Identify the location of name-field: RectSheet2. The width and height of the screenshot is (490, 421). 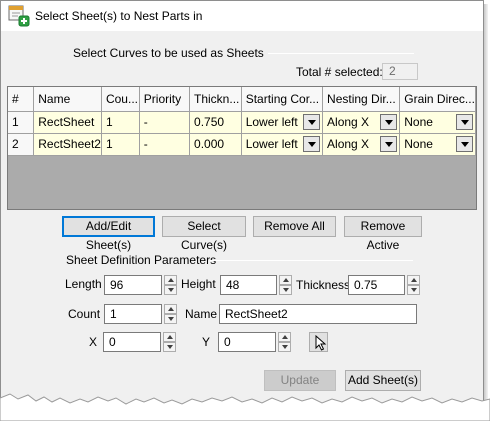
(318, 314).